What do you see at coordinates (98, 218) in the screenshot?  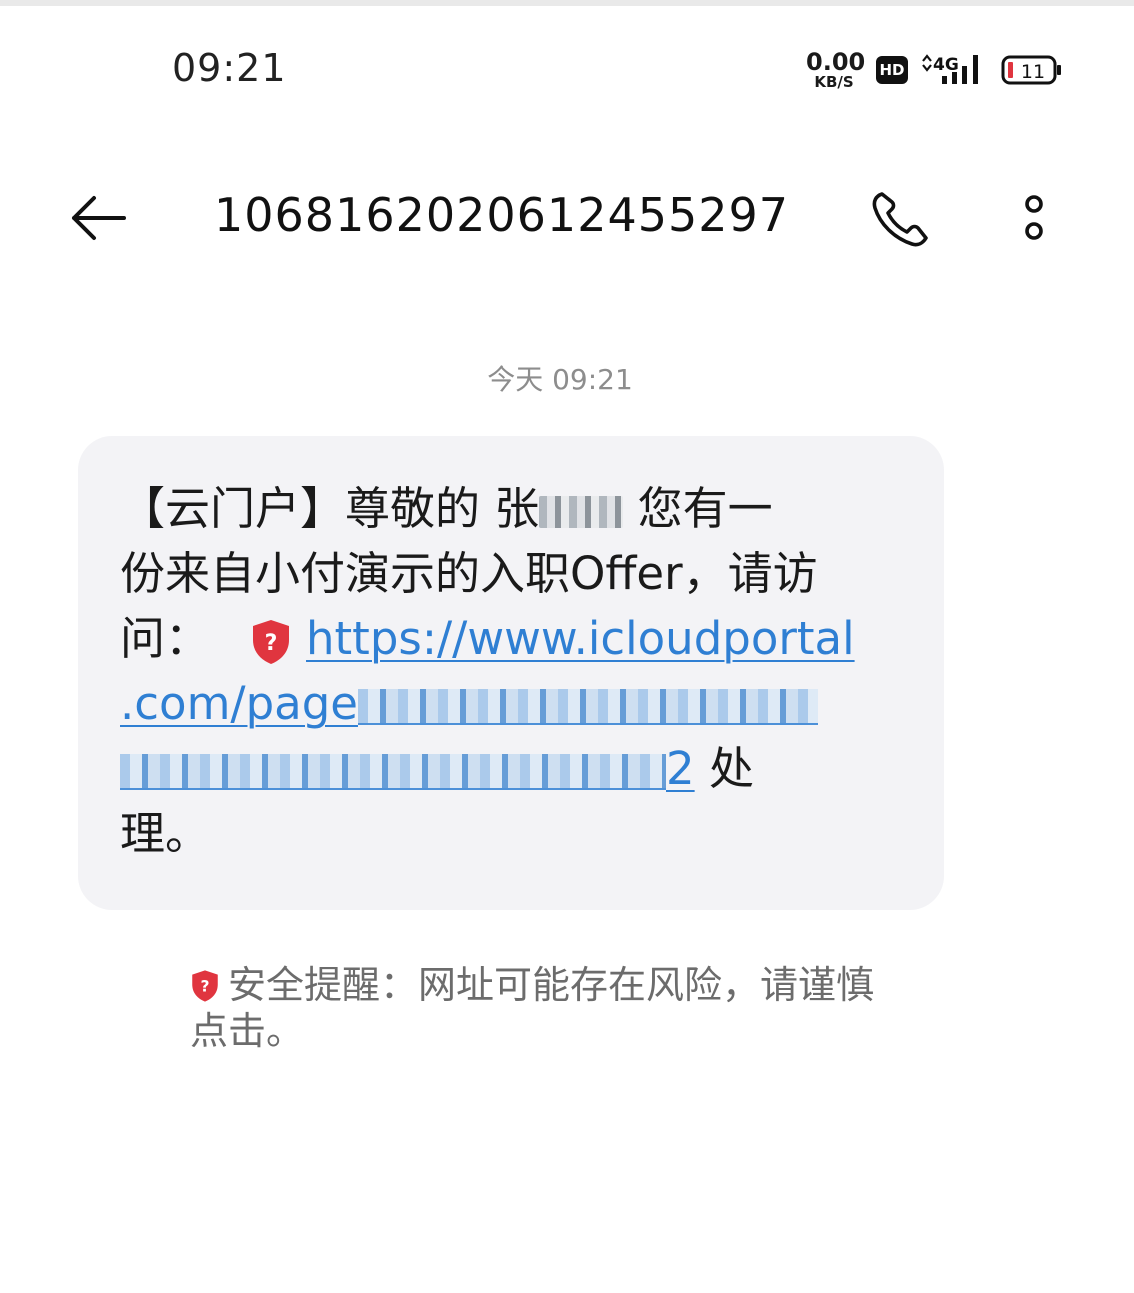 I see `back-arrow-icon` at bounding box center [98, 218].